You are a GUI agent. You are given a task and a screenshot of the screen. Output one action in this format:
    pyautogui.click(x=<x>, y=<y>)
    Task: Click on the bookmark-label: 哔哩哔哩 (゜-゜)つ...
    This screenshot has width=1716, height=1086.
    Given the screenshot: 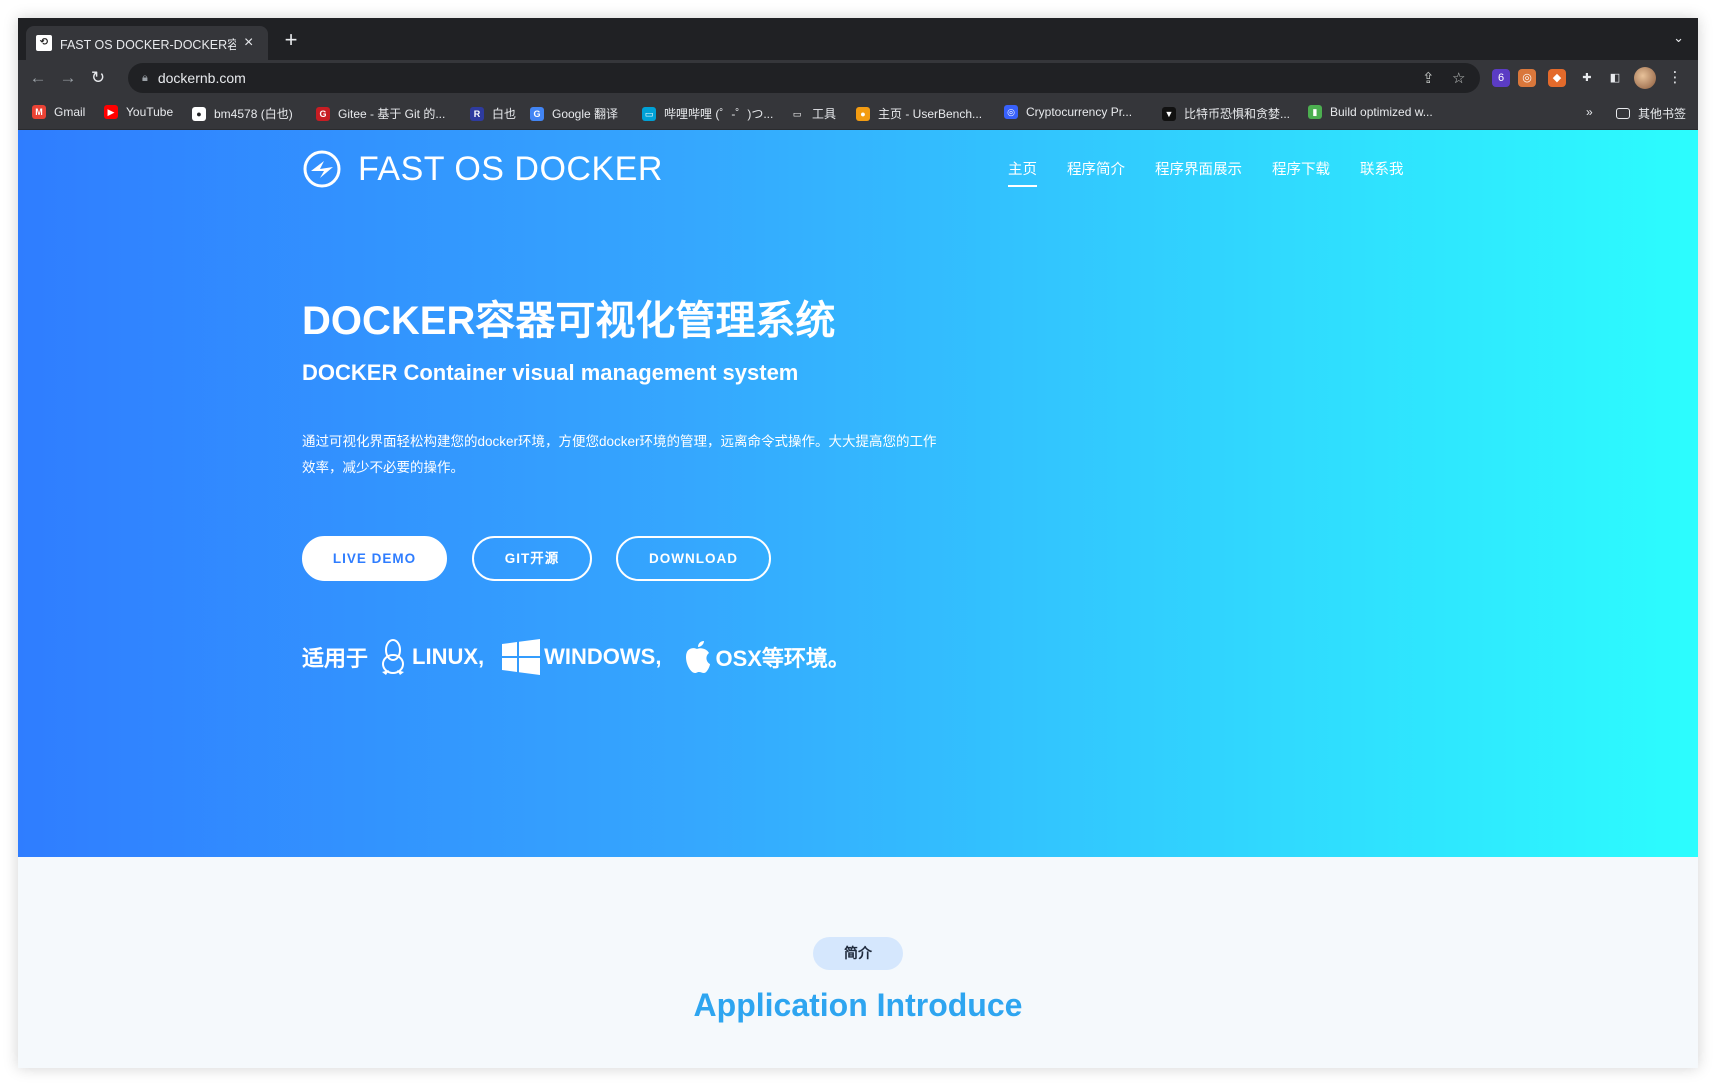 What is the action you would take?
    pyautogui.click(x=719, y=114)
    